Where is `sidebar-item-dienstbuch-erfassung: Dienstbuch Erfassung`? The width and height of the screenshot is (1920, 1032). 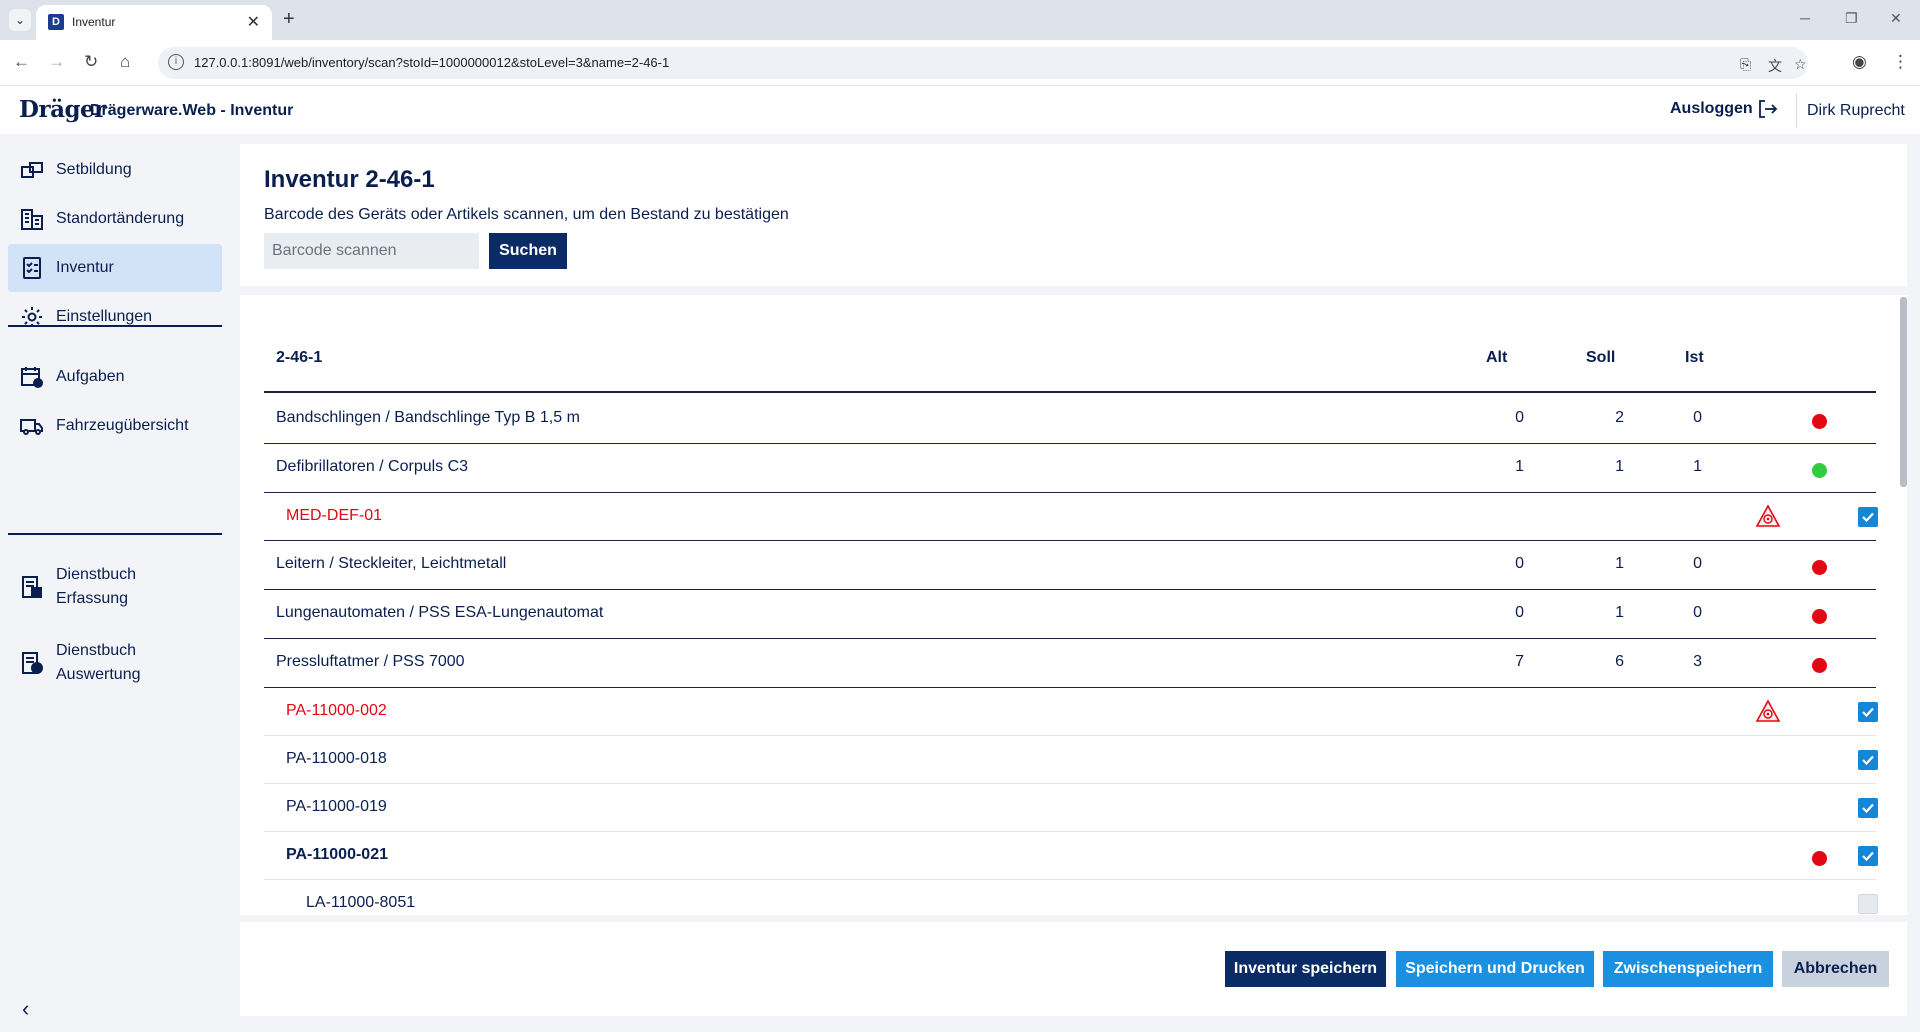 sidebar-item-dienstbuch-erfassung: Dienstbuch Erfassung is located at coordinates (115, 587).